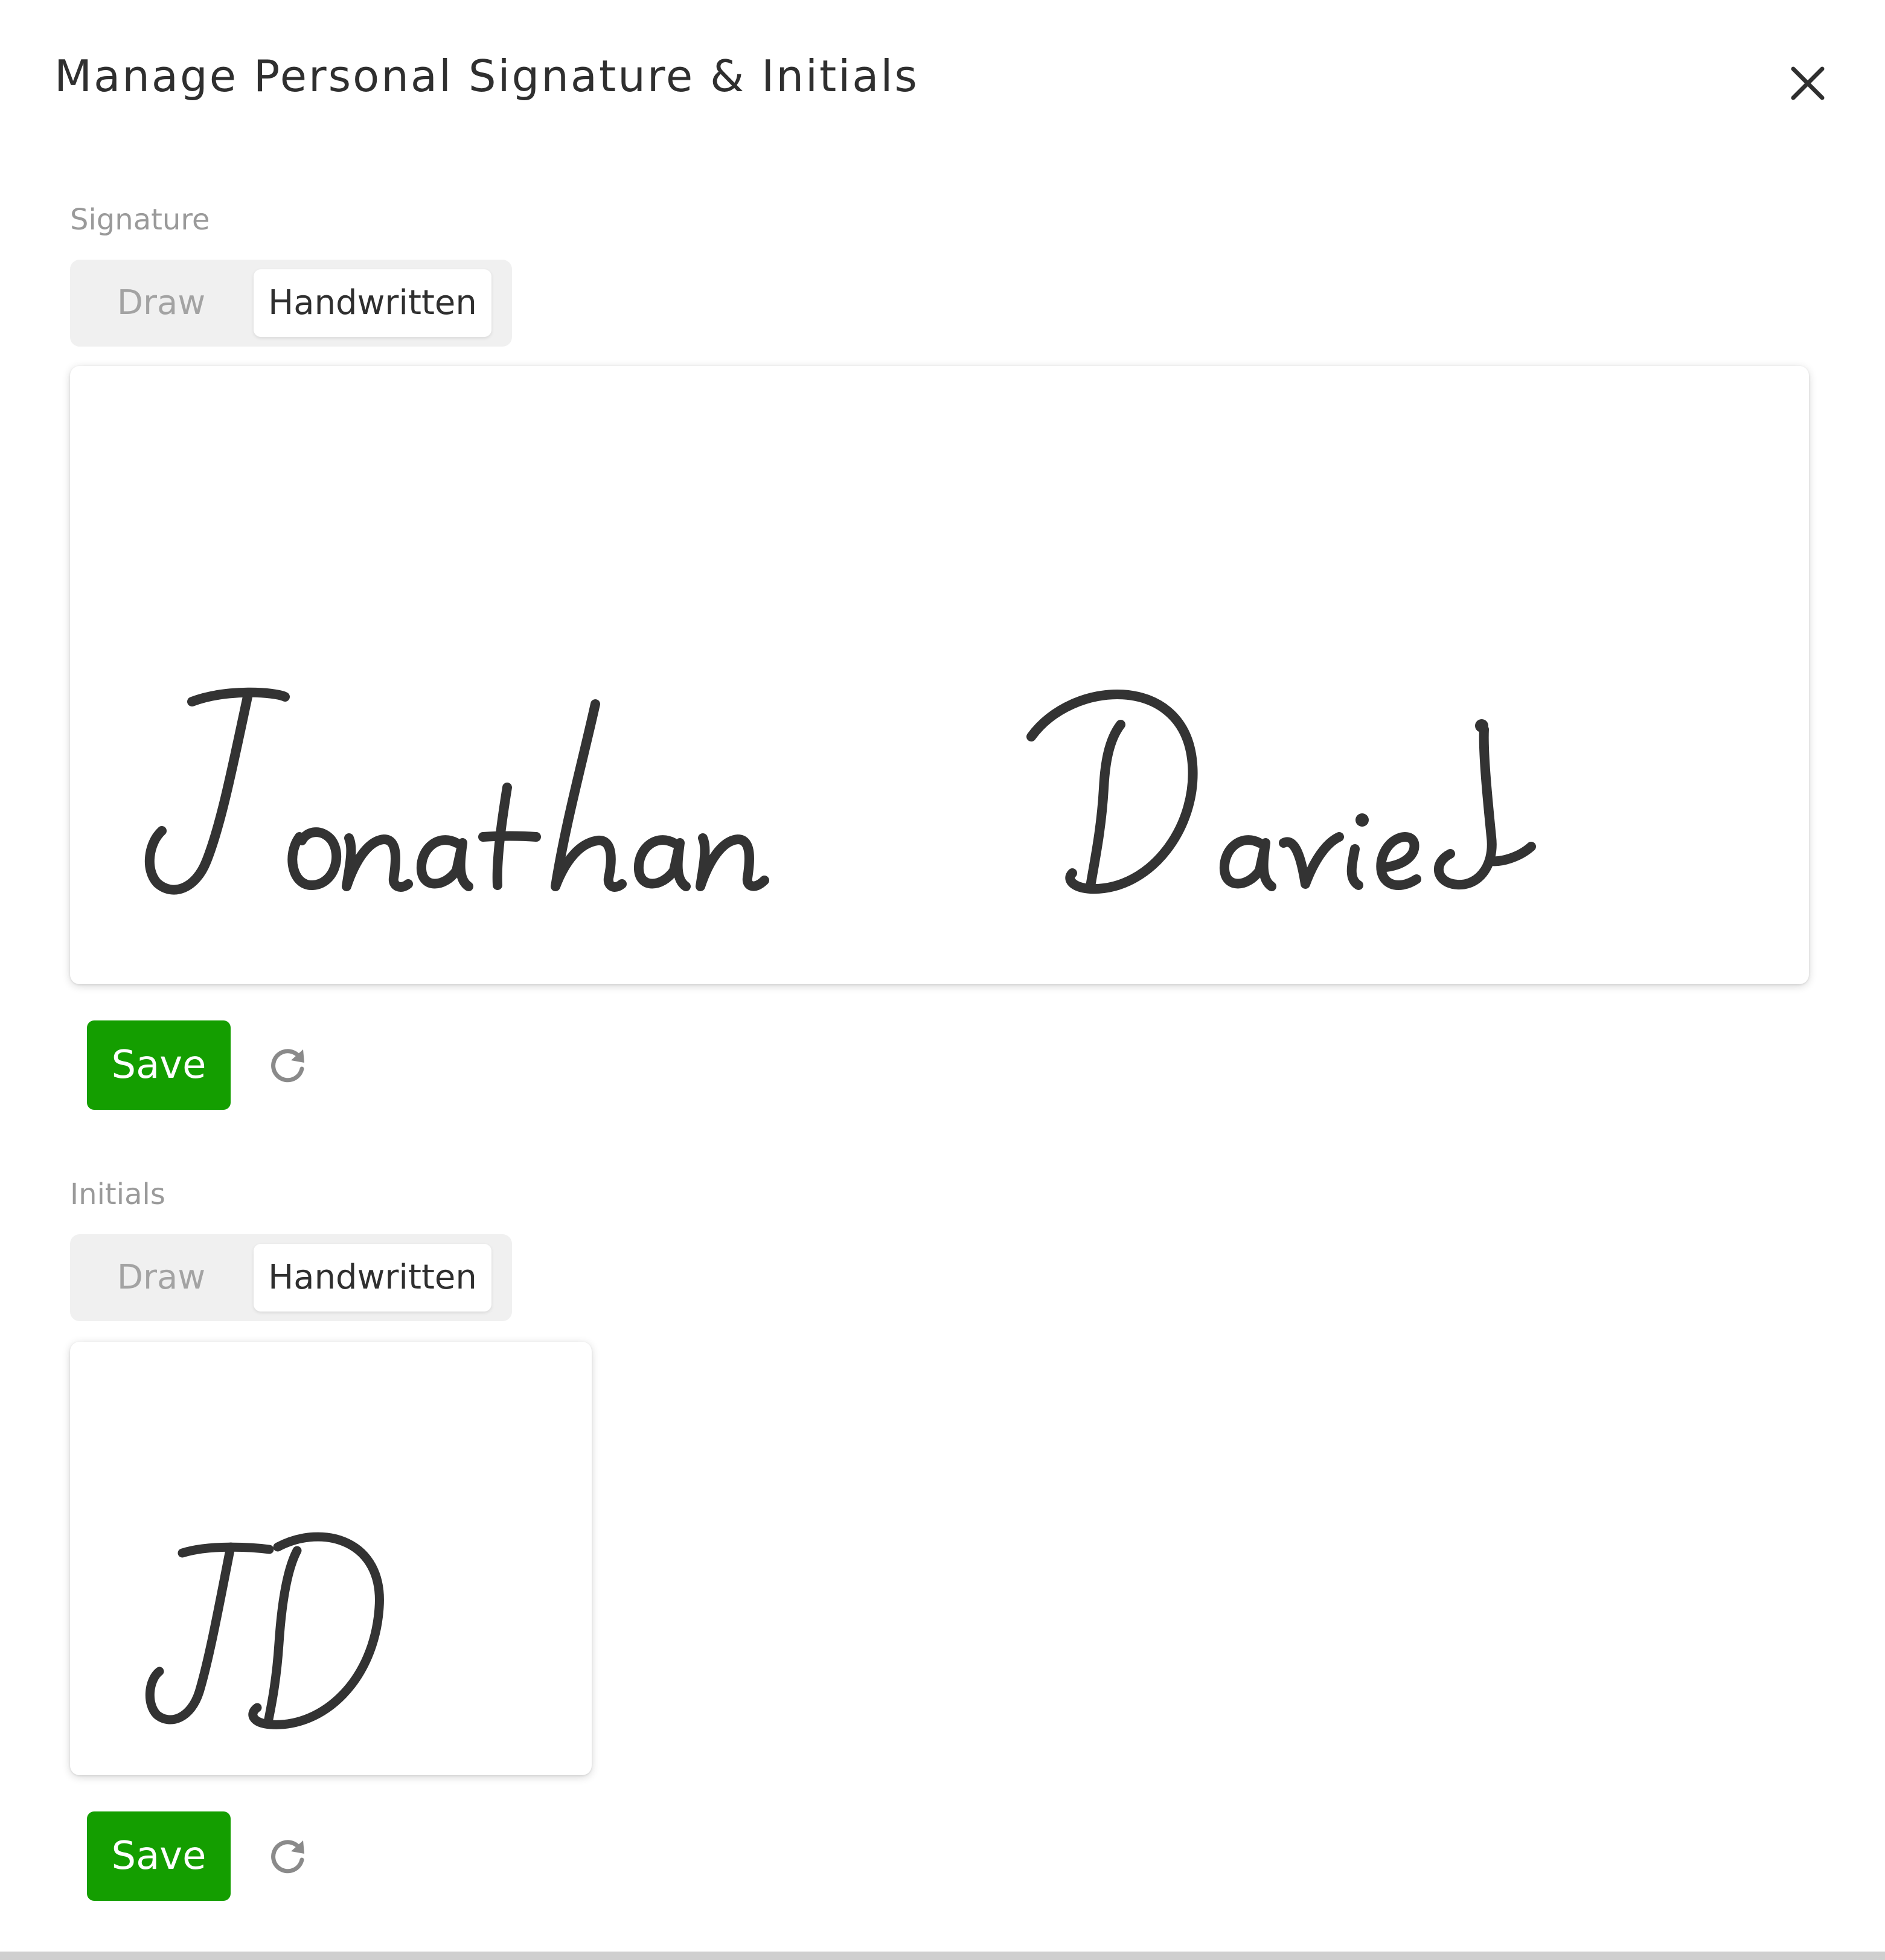 The height and width of the screenshot is (1960, 1885). What do you see at coordinates (942, 1956) in the screenshot?
I see `page-backdrop-edge` at bounding box center [942, 1956].